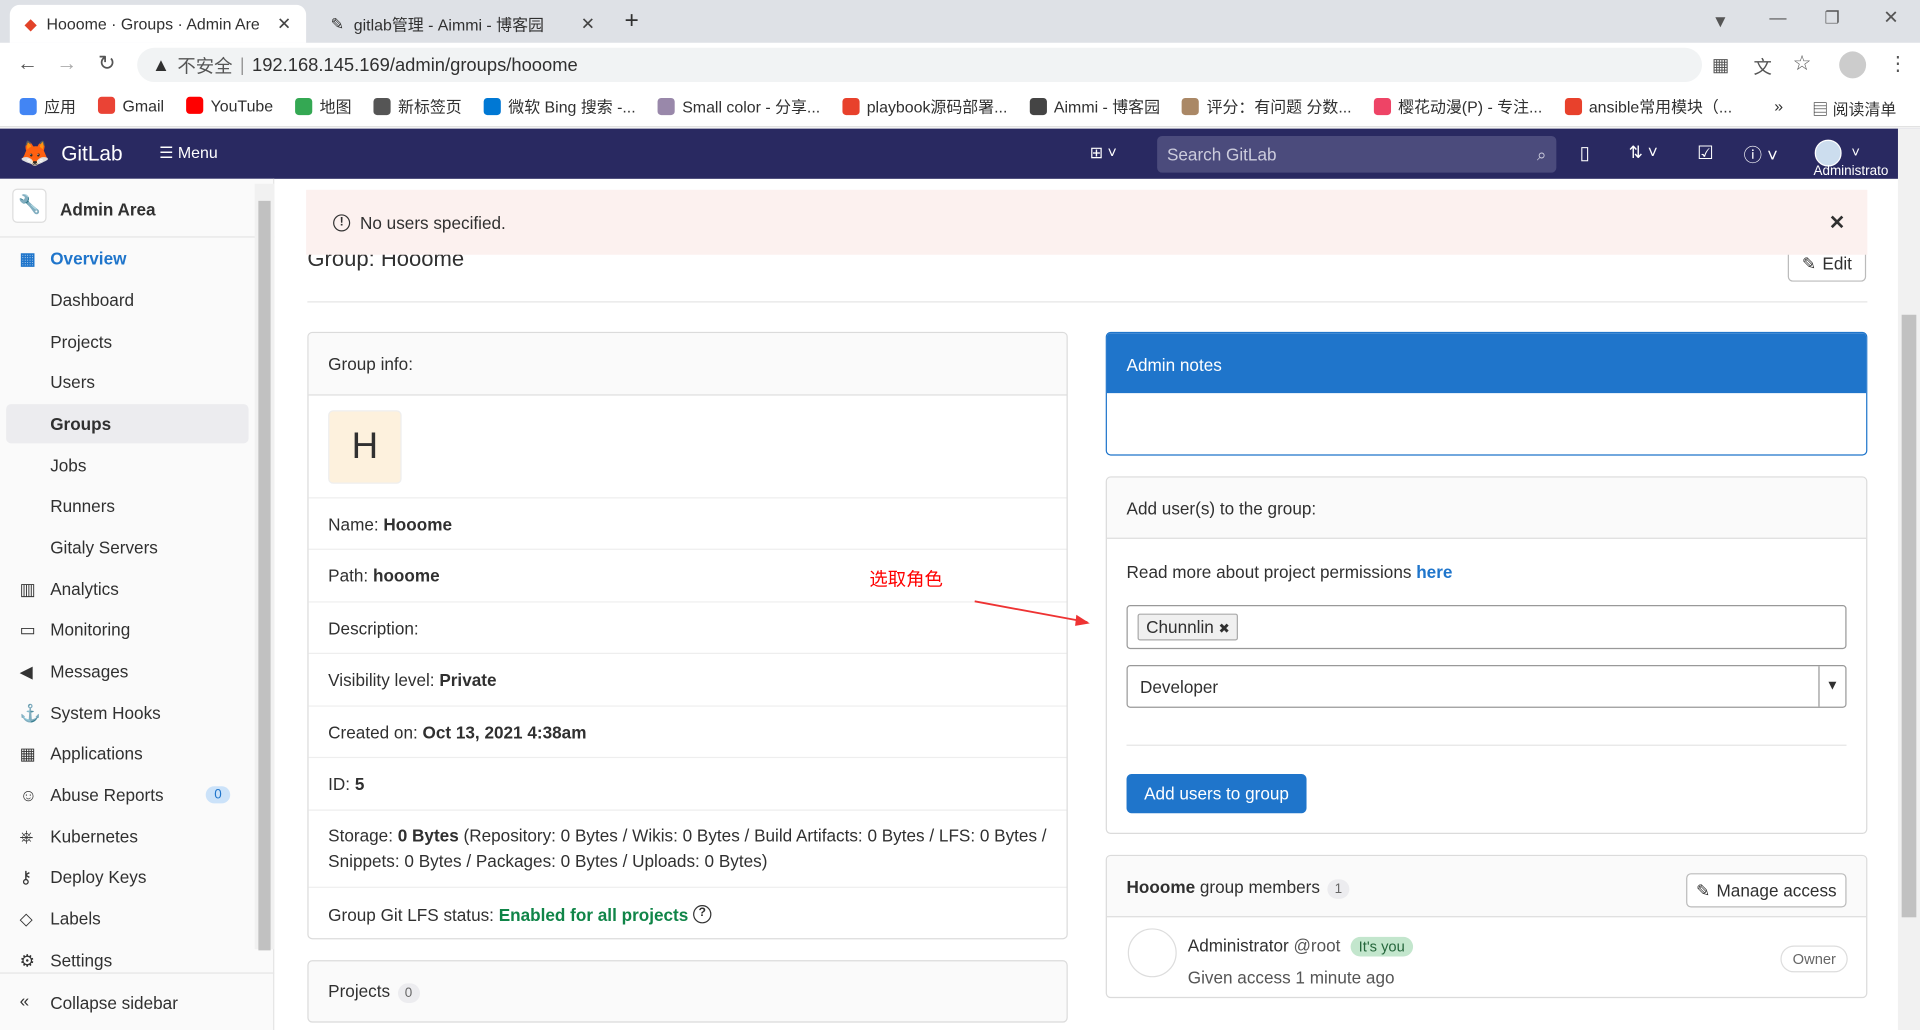 The width and height of the screenshot is (1920, 1030). What do you see at coordinates (125, 836) in the screenshot?
I see `sidebar-item-kubernetes: ⎈ Kubernetes` at bounding box center [125, 836].